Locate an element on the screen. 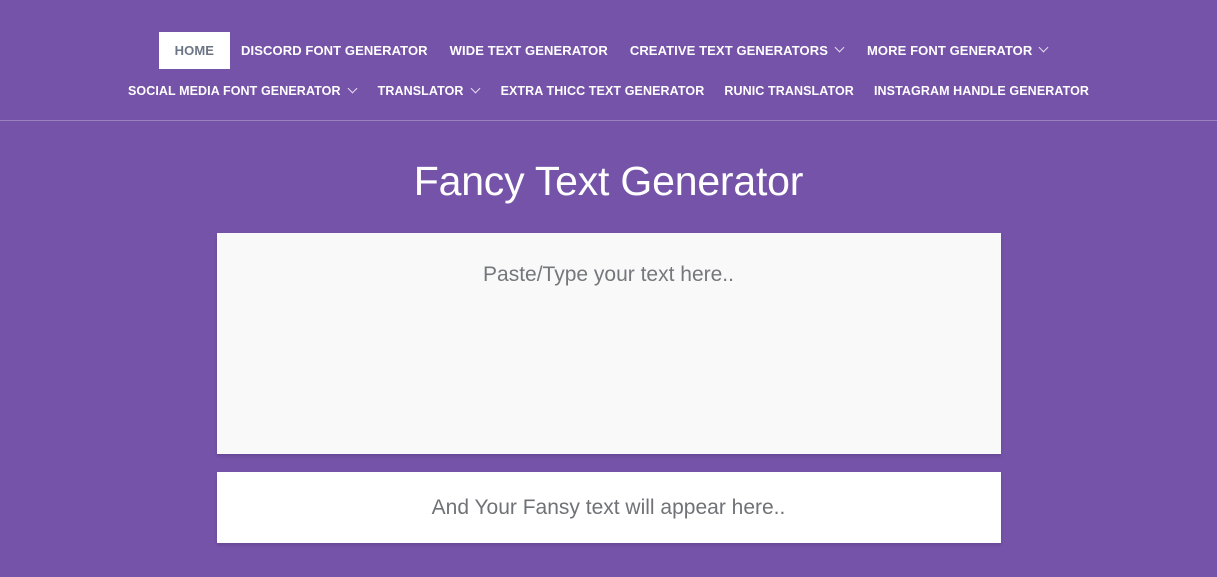 The height and width of the screenshot is (577, 1217). nav-item-more-font-generator: MORE FONT GENERATOR is located at coordinates (958, 50).